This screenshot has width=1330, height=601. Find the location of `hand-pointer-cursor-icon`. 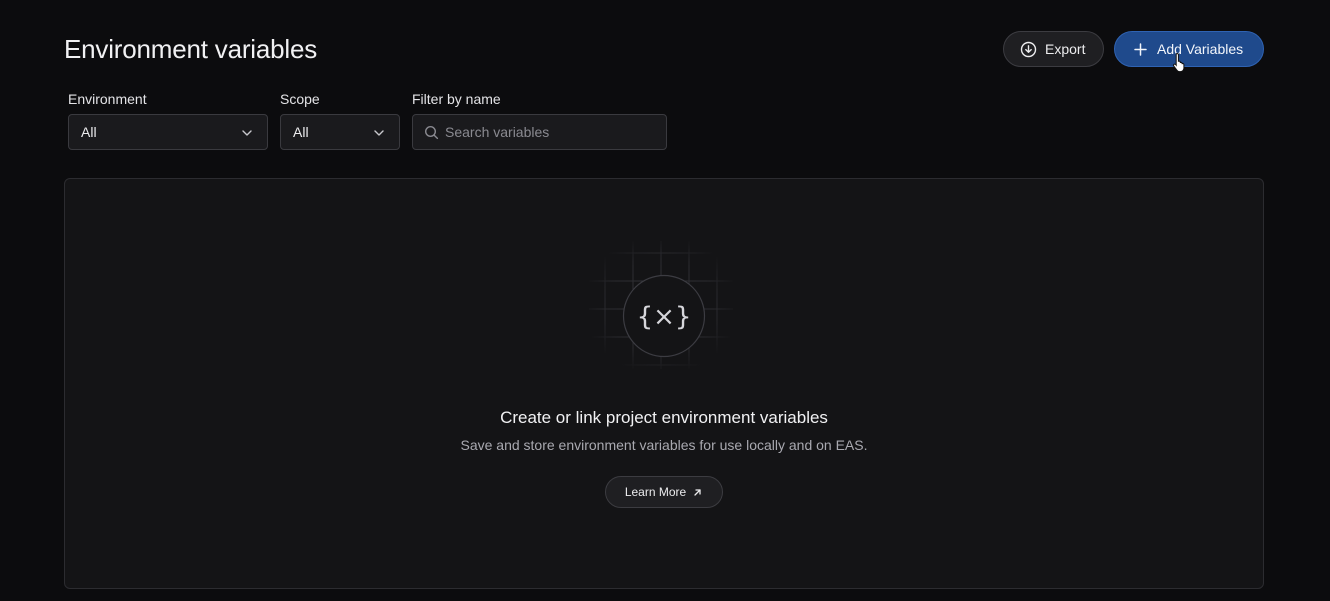

hand-pointer-cursor-icon is located at coordinates (1179, 62).